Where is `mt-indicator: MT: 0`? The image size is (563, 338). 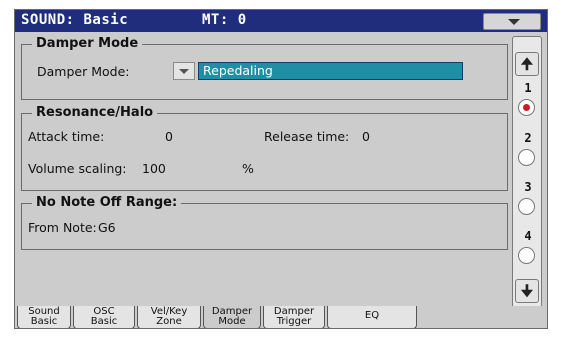
mt-indicator: MT: 0 is located at coordinates (224, 20).